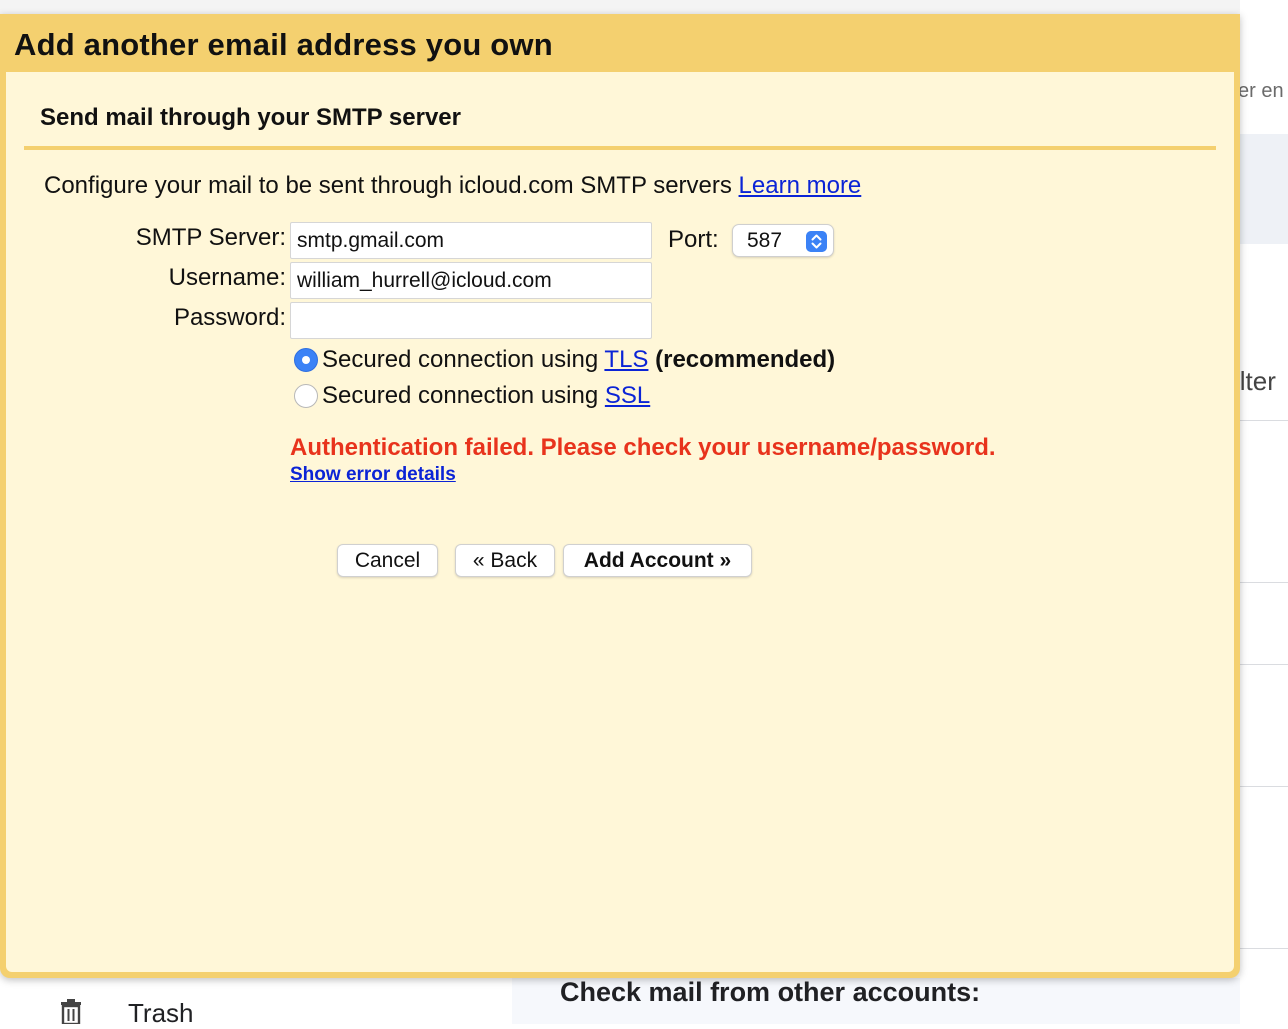 This screenshot has height=1029, width=1288. I want to click on username-label: Username:, so click(227, 277).